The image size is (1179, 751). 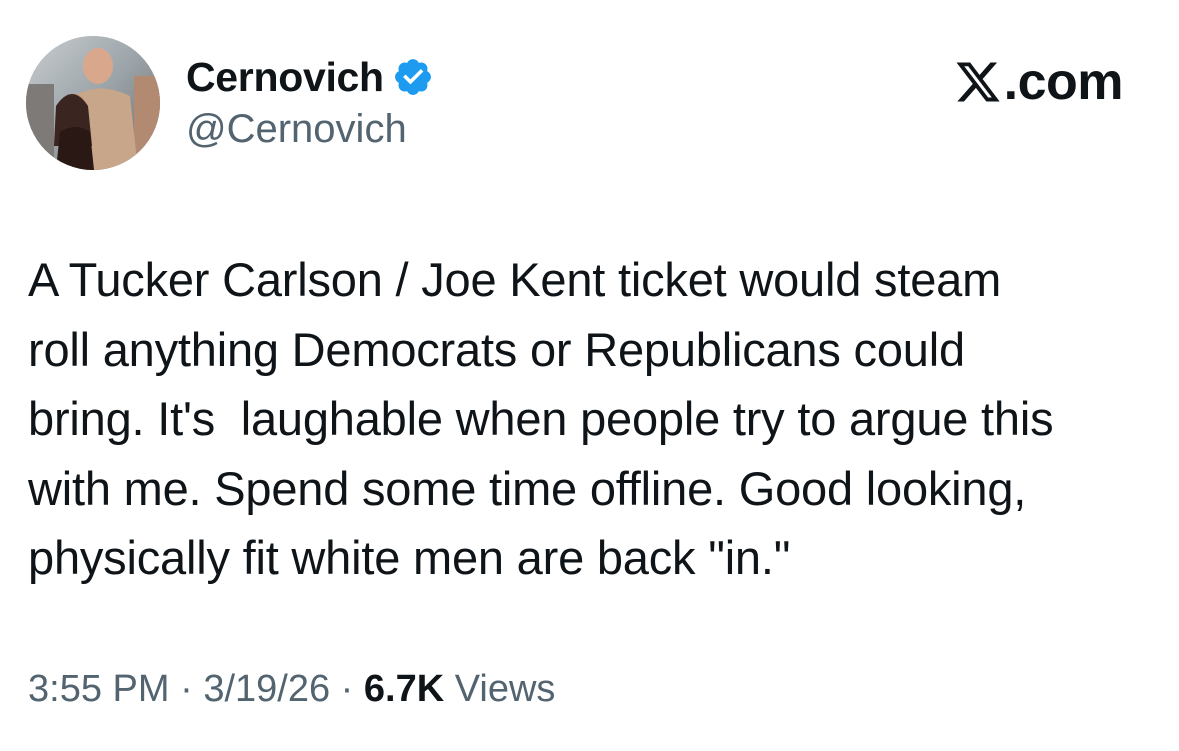 I want to click on tweet-meta: 3:55 PM · 3/19/26 · 6.7K Views, so click(x=291, y=689).